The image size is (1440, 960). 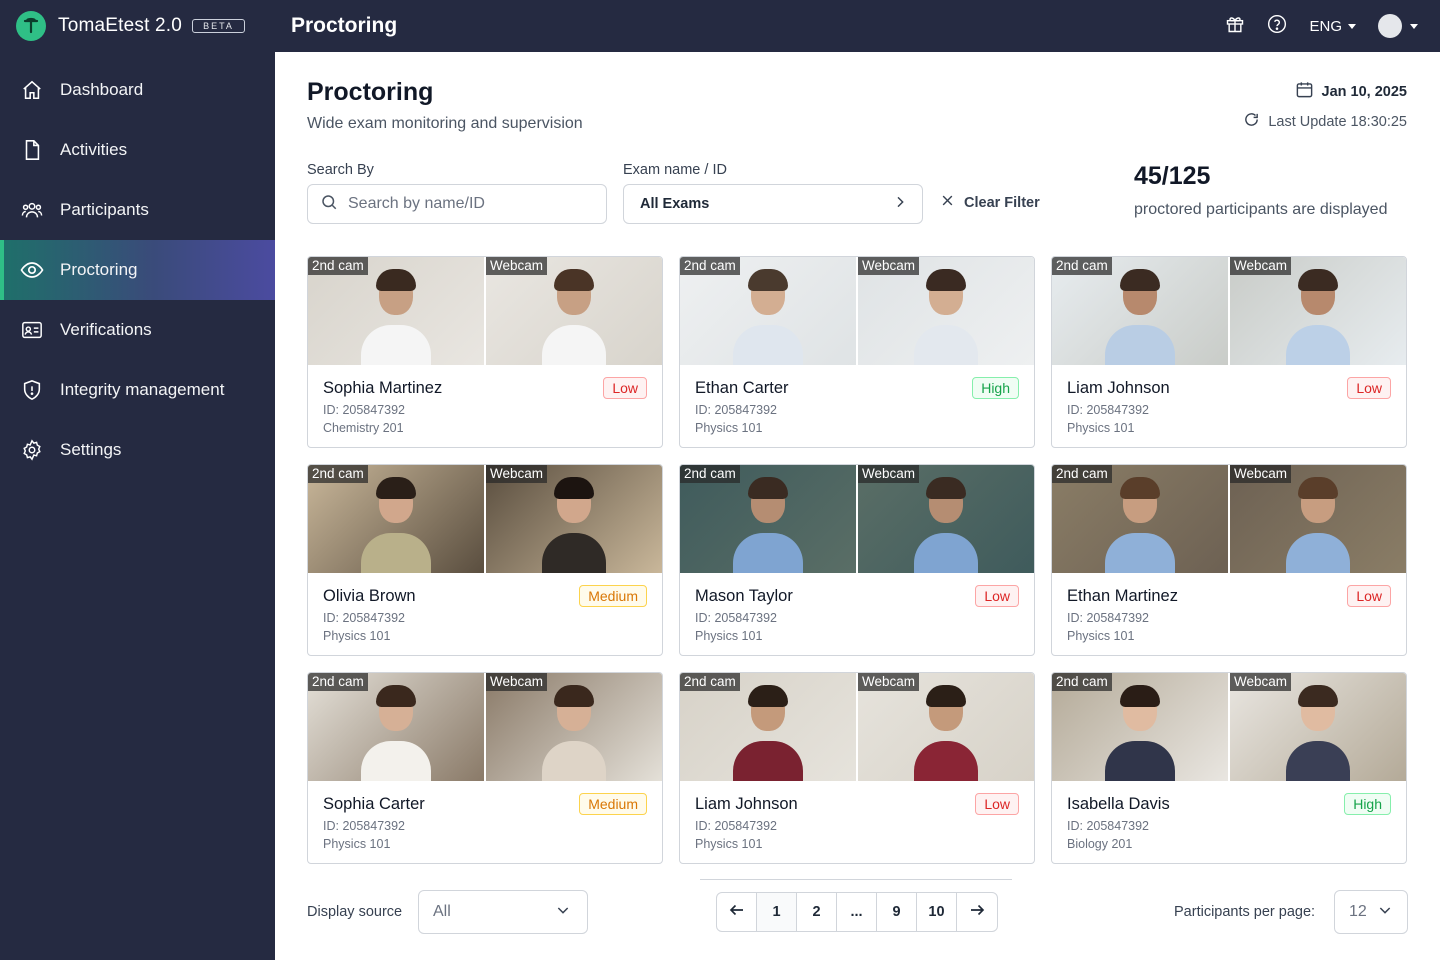 What do you see at coordinates (1118, 388) in the screenshot?
I see `participant-name: Liam Johnson` at bounding box center [1118, 388].